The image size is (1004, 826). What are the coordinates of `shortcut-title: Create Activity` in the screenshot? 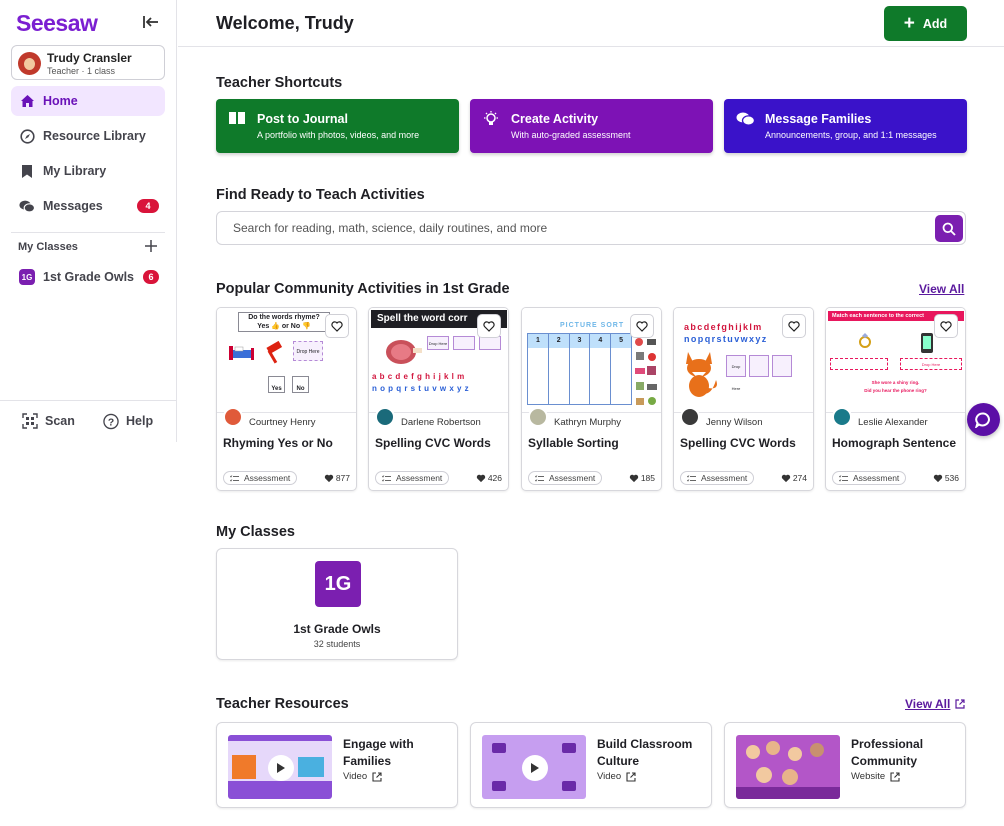 It's located at (555, 119).